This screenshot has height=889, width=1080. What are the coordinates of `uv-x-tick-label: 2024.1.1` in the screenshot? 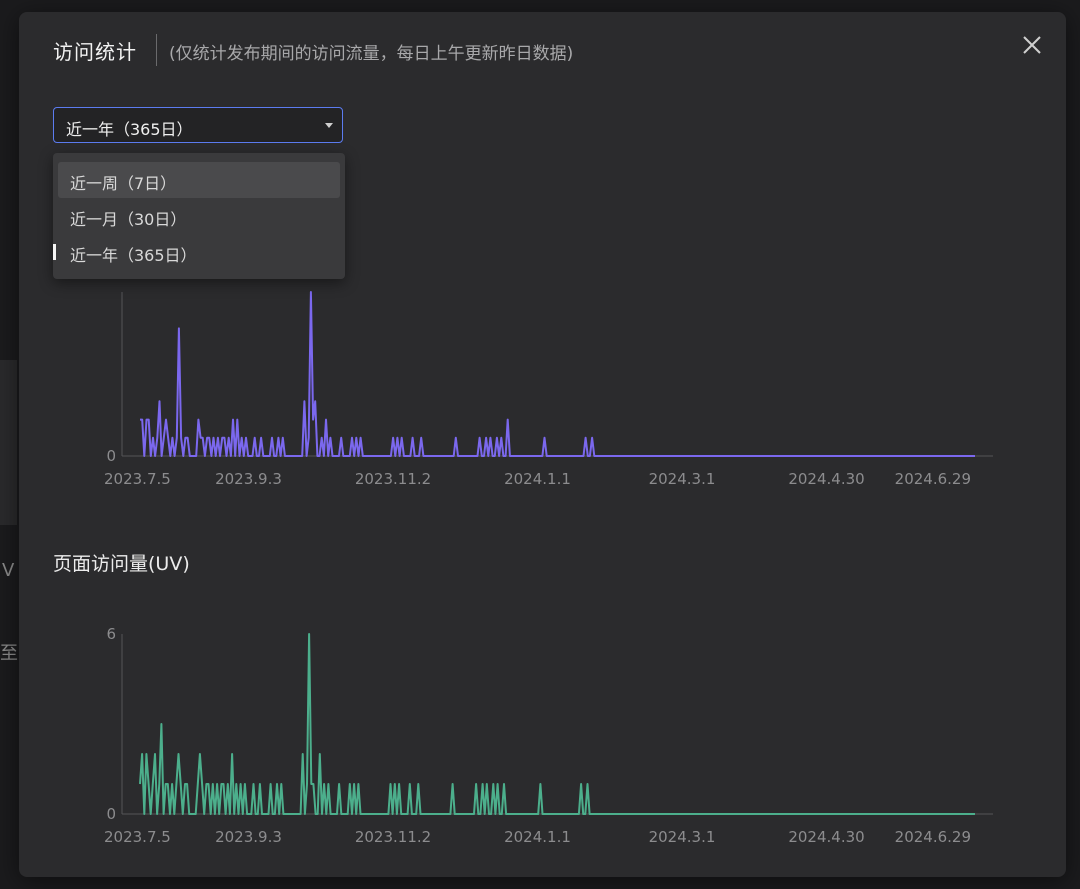 It's located at (537, 837).